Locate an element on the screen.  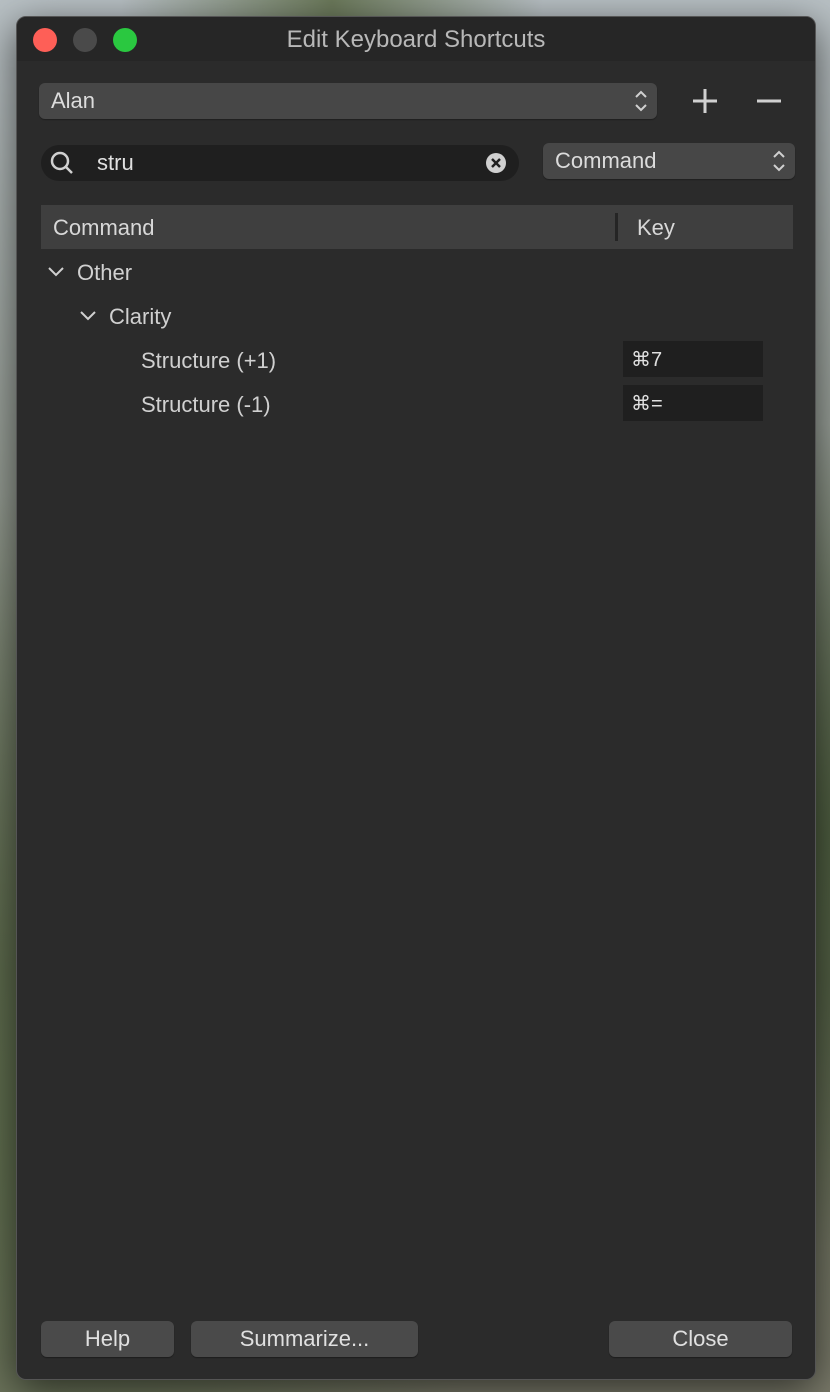
search-field is located at coordinates (280, 163).